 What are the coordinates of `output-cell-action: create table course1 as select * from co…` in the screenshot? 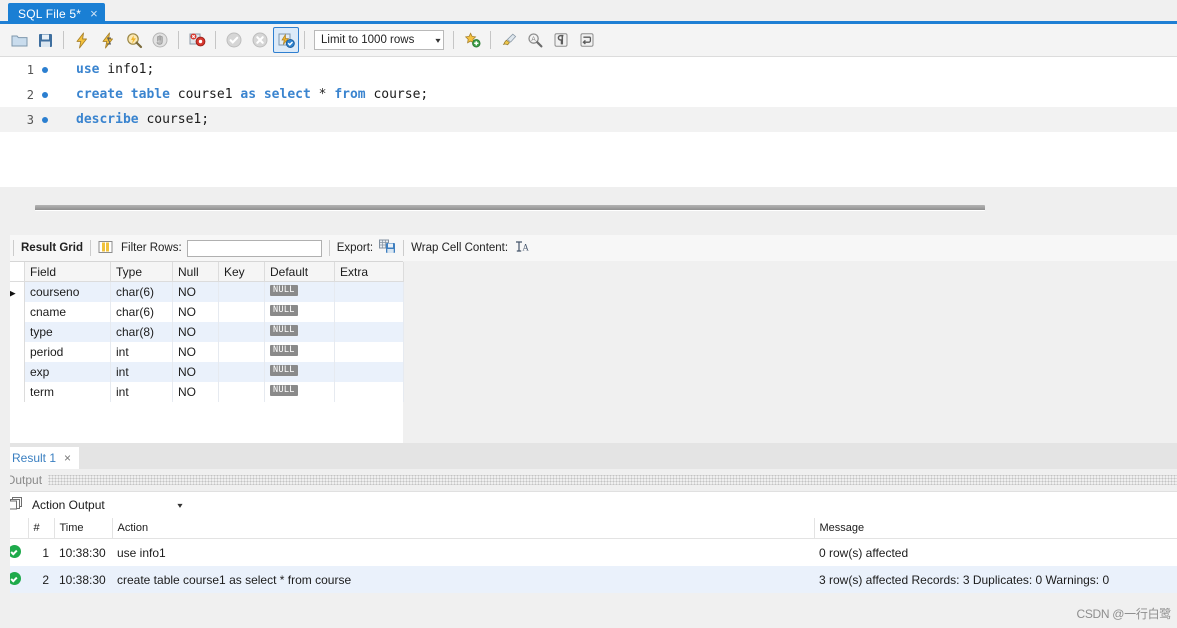 It's located at (463, 579).